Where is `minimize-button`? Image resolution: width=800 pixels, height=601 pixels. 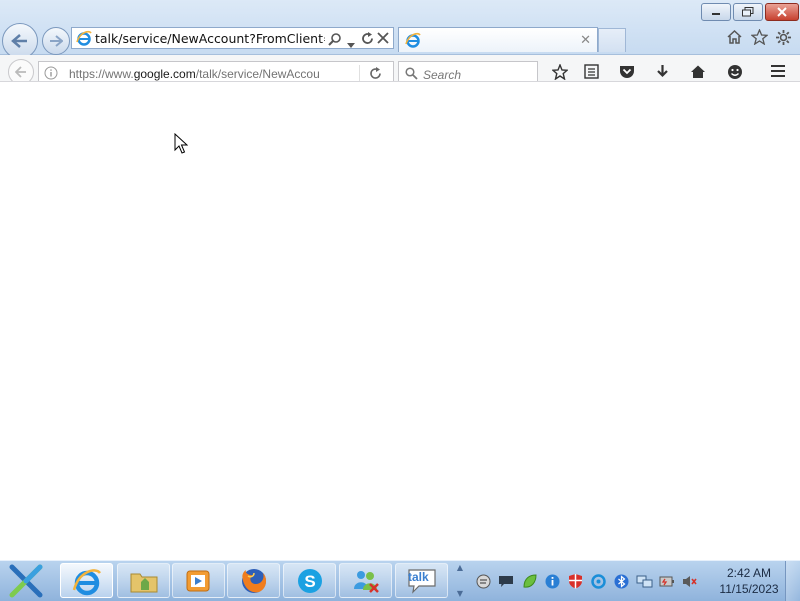
minimize-button is located at coordinates (716, 12).